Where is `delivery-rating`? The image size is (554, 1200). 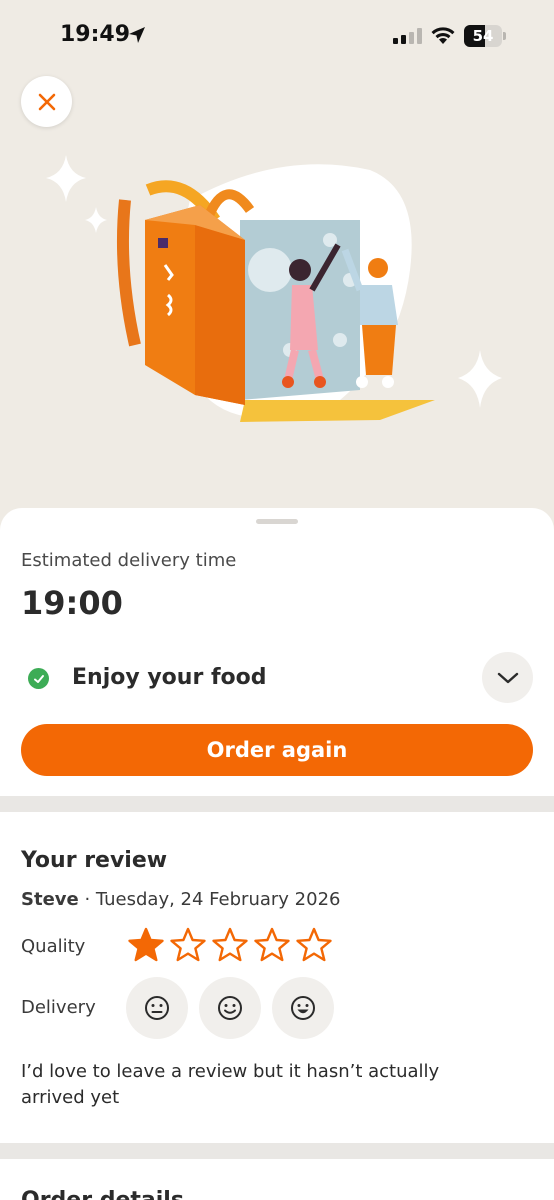 delivery-rating is located at coordinates (230, 1008).